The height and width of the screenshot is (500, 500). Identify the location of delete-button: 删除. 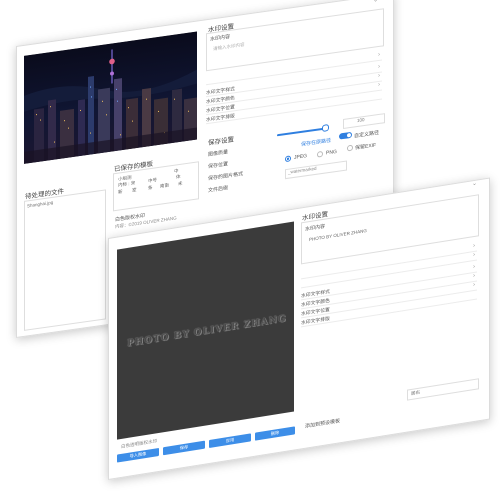
(275, 433).